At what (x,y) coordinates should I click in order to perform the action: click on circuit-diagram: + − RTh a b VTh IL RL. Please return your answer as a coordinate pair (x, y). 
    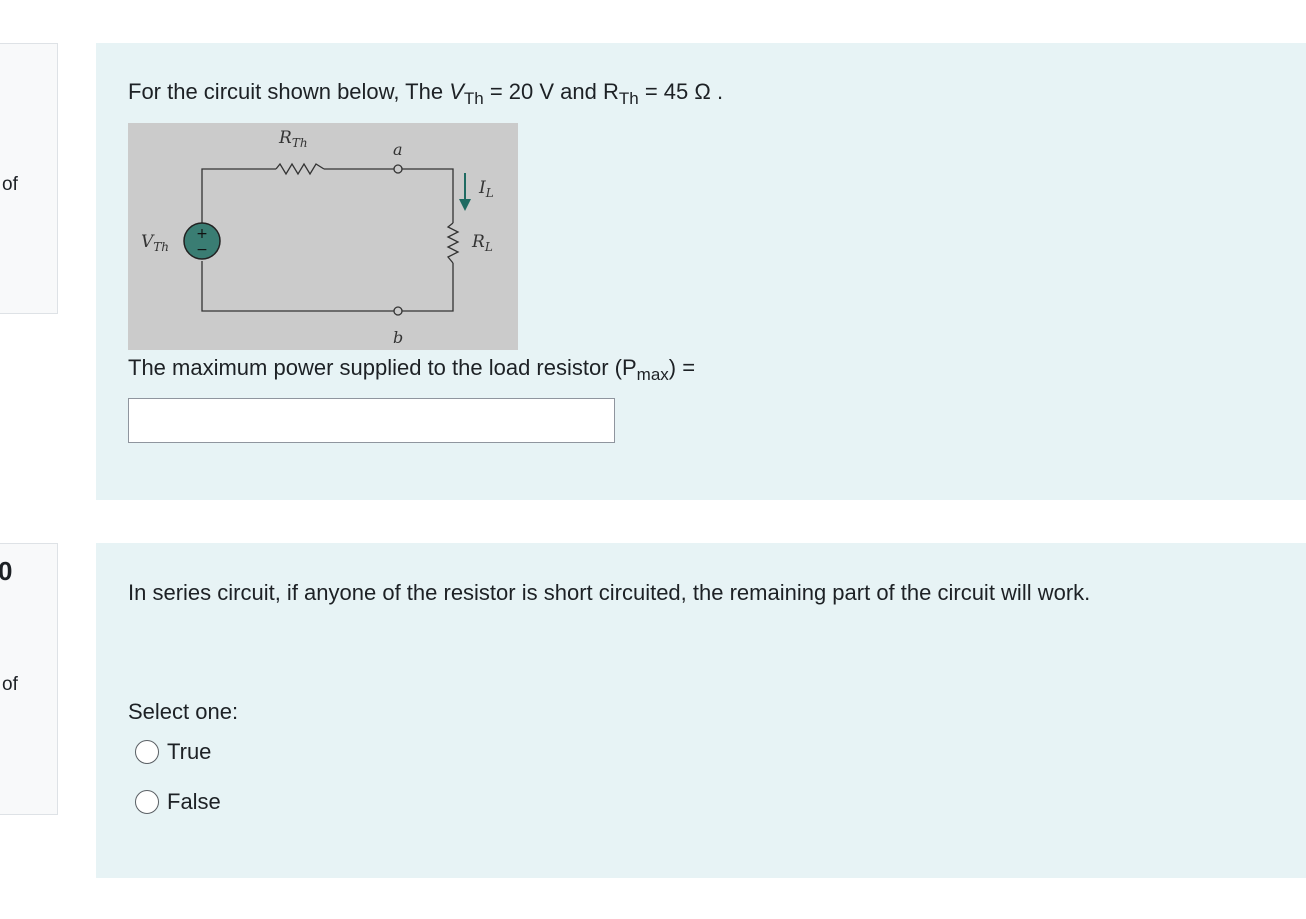
    Looking at the image, I should click on (323, 236).